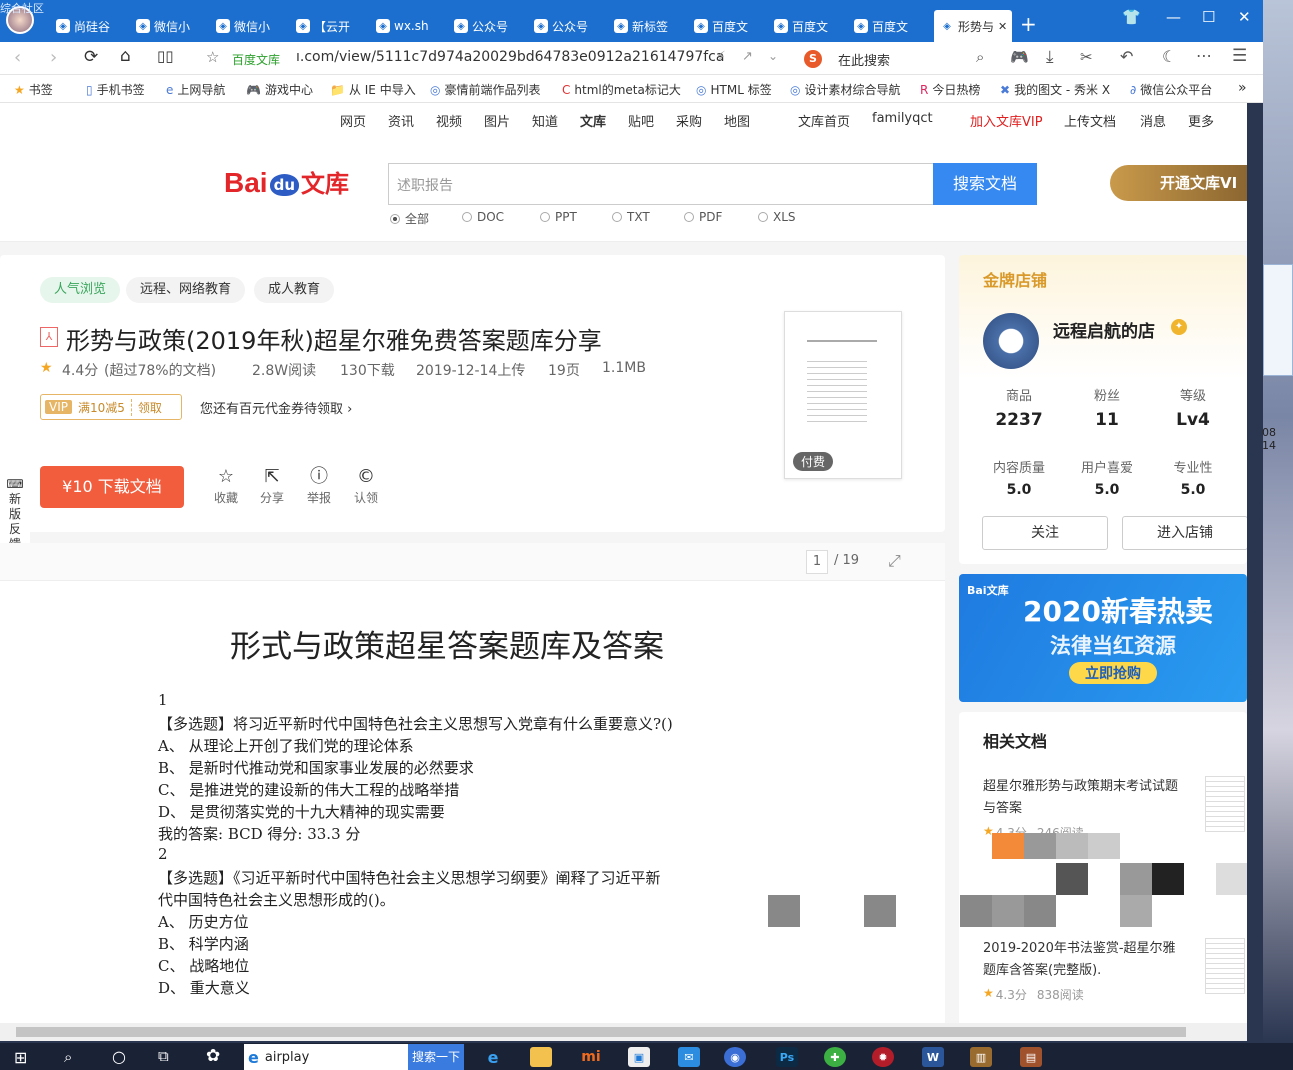 The width and height of the screenshot is (1293, 1070). What do you see at coordinates (981, 1057) in the screenshot?
I see `archive-icon: ▥` at bounding box center [981, 1057].